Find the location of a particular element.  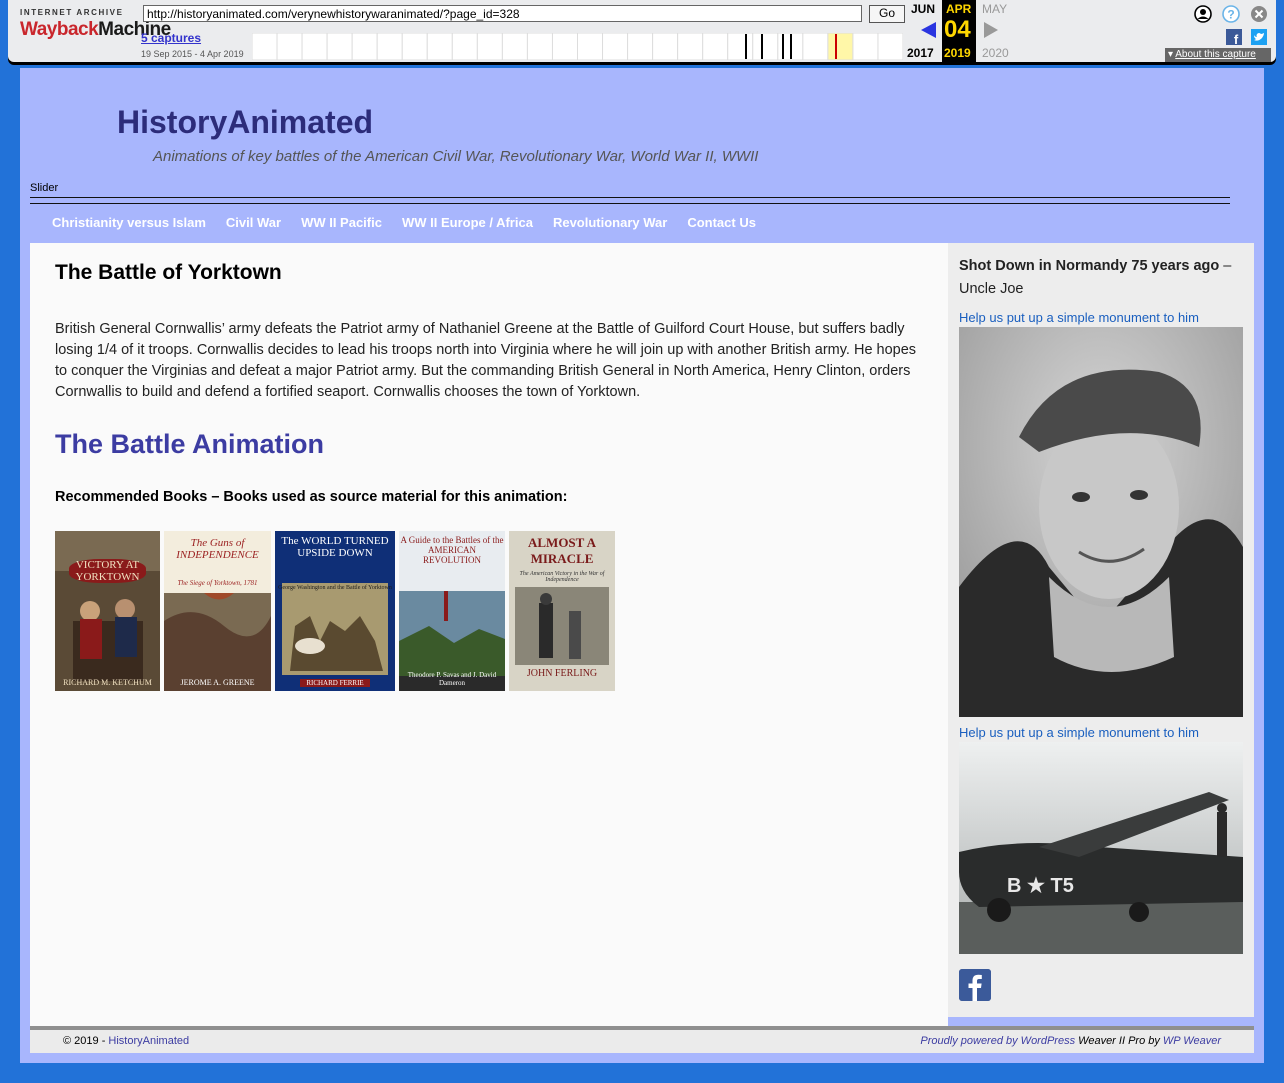

go-button: Go is located at coordinates (887, 14).